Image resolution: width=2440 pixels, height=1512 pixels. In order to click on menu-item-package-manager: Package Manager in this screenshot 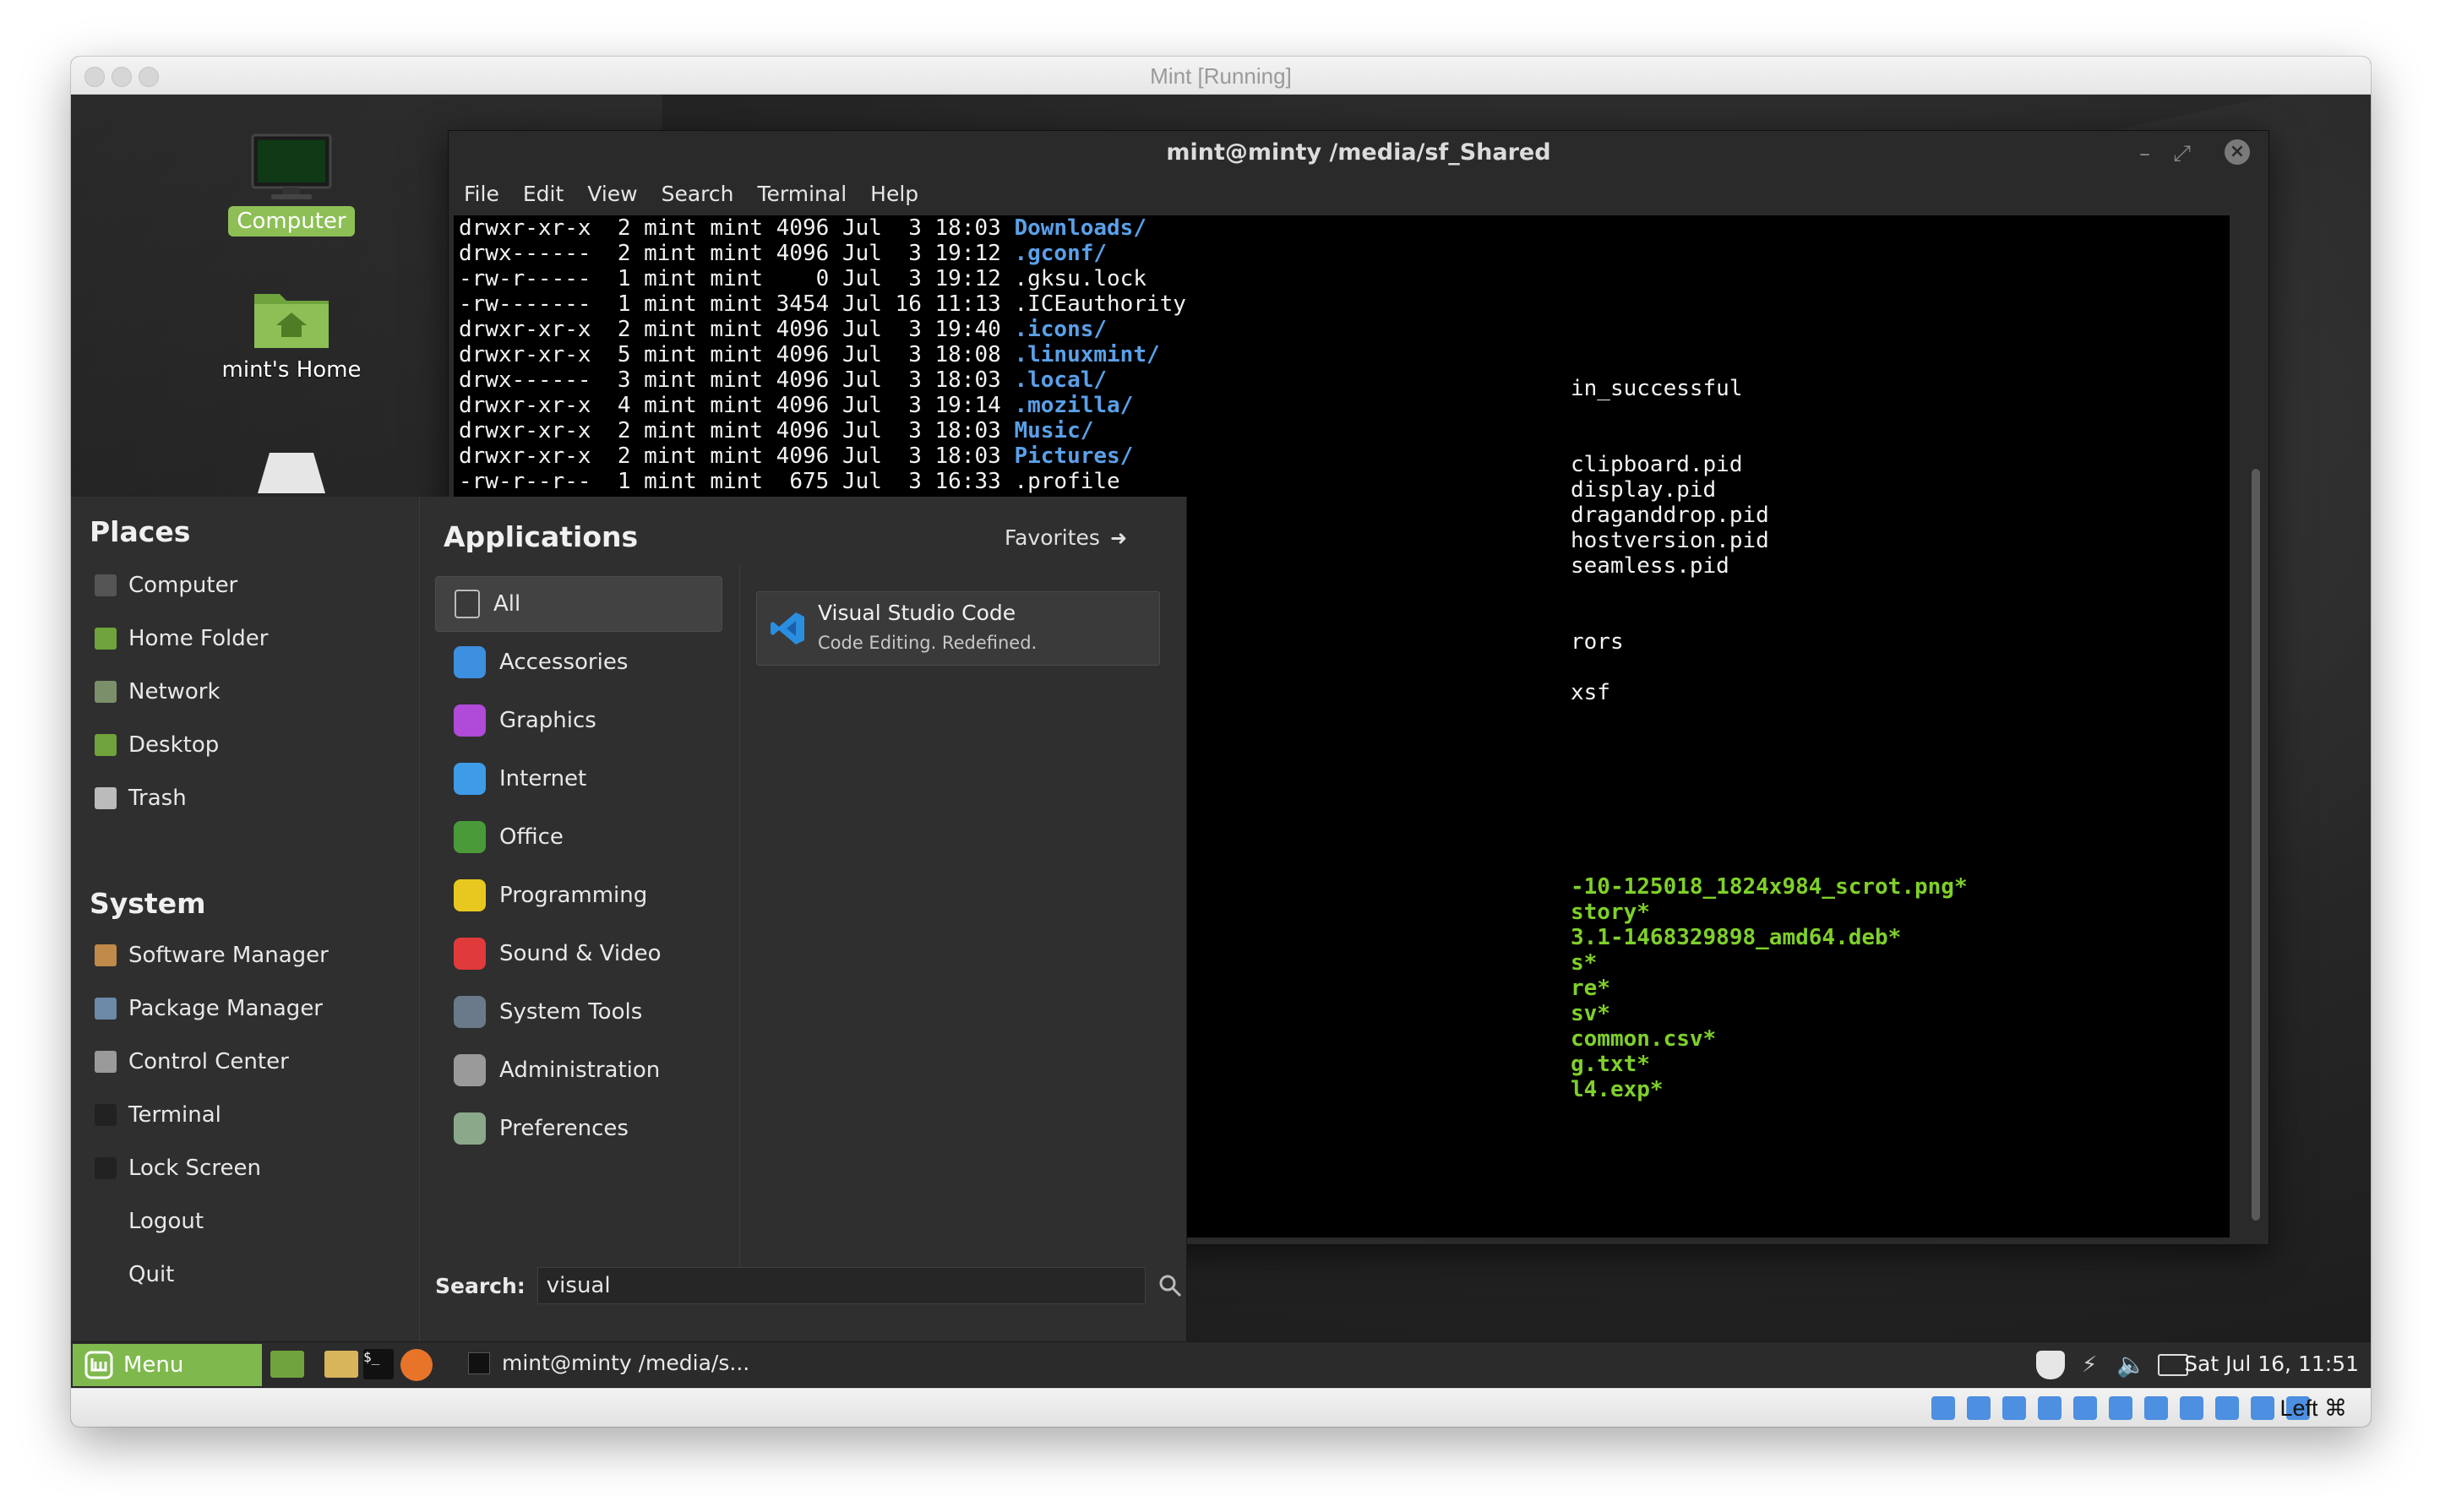, I will do `click(209, 1009)`.